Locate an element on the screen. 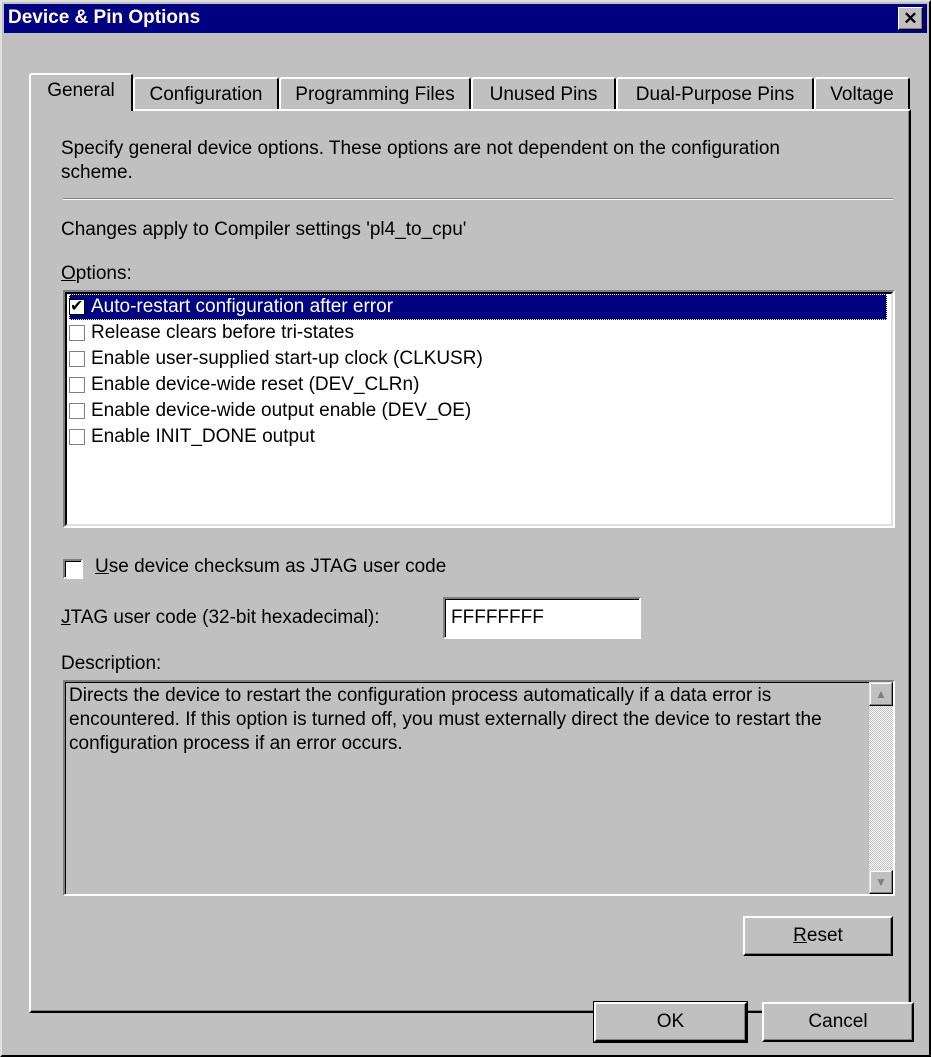  scroll-down-icon: ▼ is located at coordinates (881, 882).